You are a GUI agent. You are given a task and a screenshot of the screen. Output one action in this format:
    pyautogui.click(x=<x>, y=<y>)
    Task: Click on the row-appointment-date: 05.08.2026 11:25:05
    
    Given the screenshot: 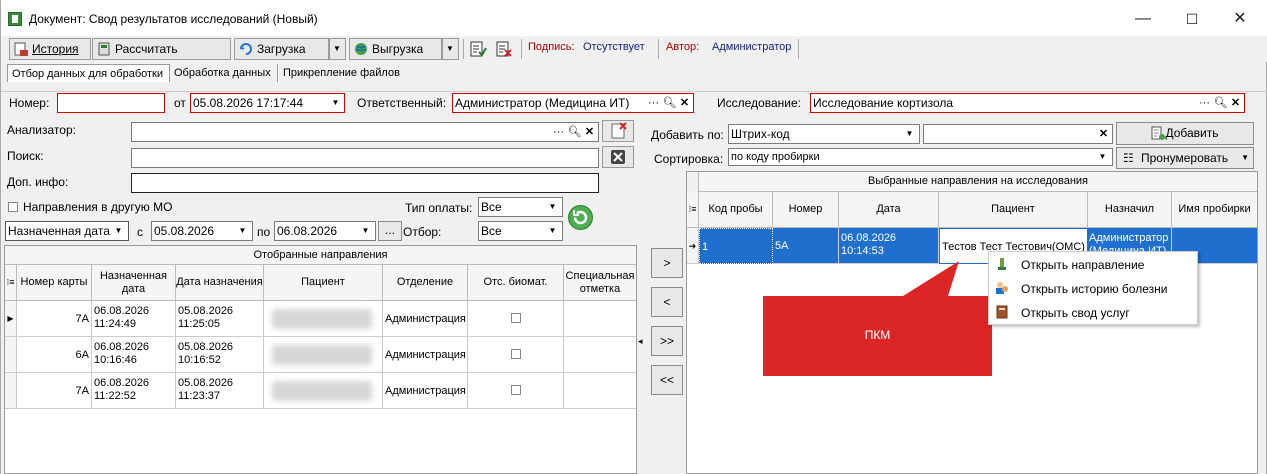 What is the action you would take?
    pyautogui.click(x=220, y=319)
    